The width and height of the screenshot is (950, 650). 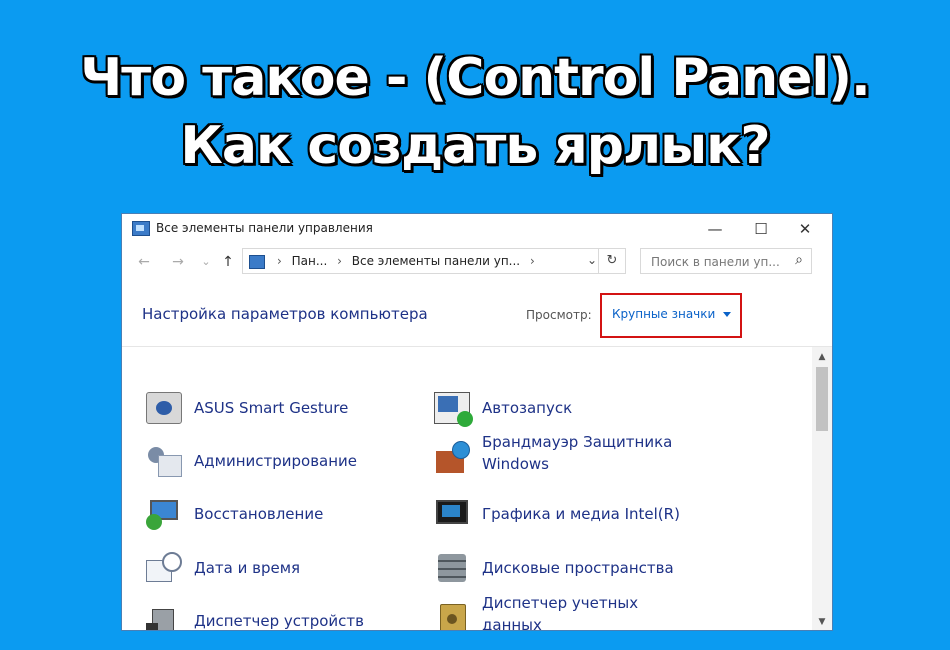 What do you see at coordinates (822, 488) in the screenshot?
I see `vertical-scrollbar: ▲ ▼` at bounding box center [822, 488].